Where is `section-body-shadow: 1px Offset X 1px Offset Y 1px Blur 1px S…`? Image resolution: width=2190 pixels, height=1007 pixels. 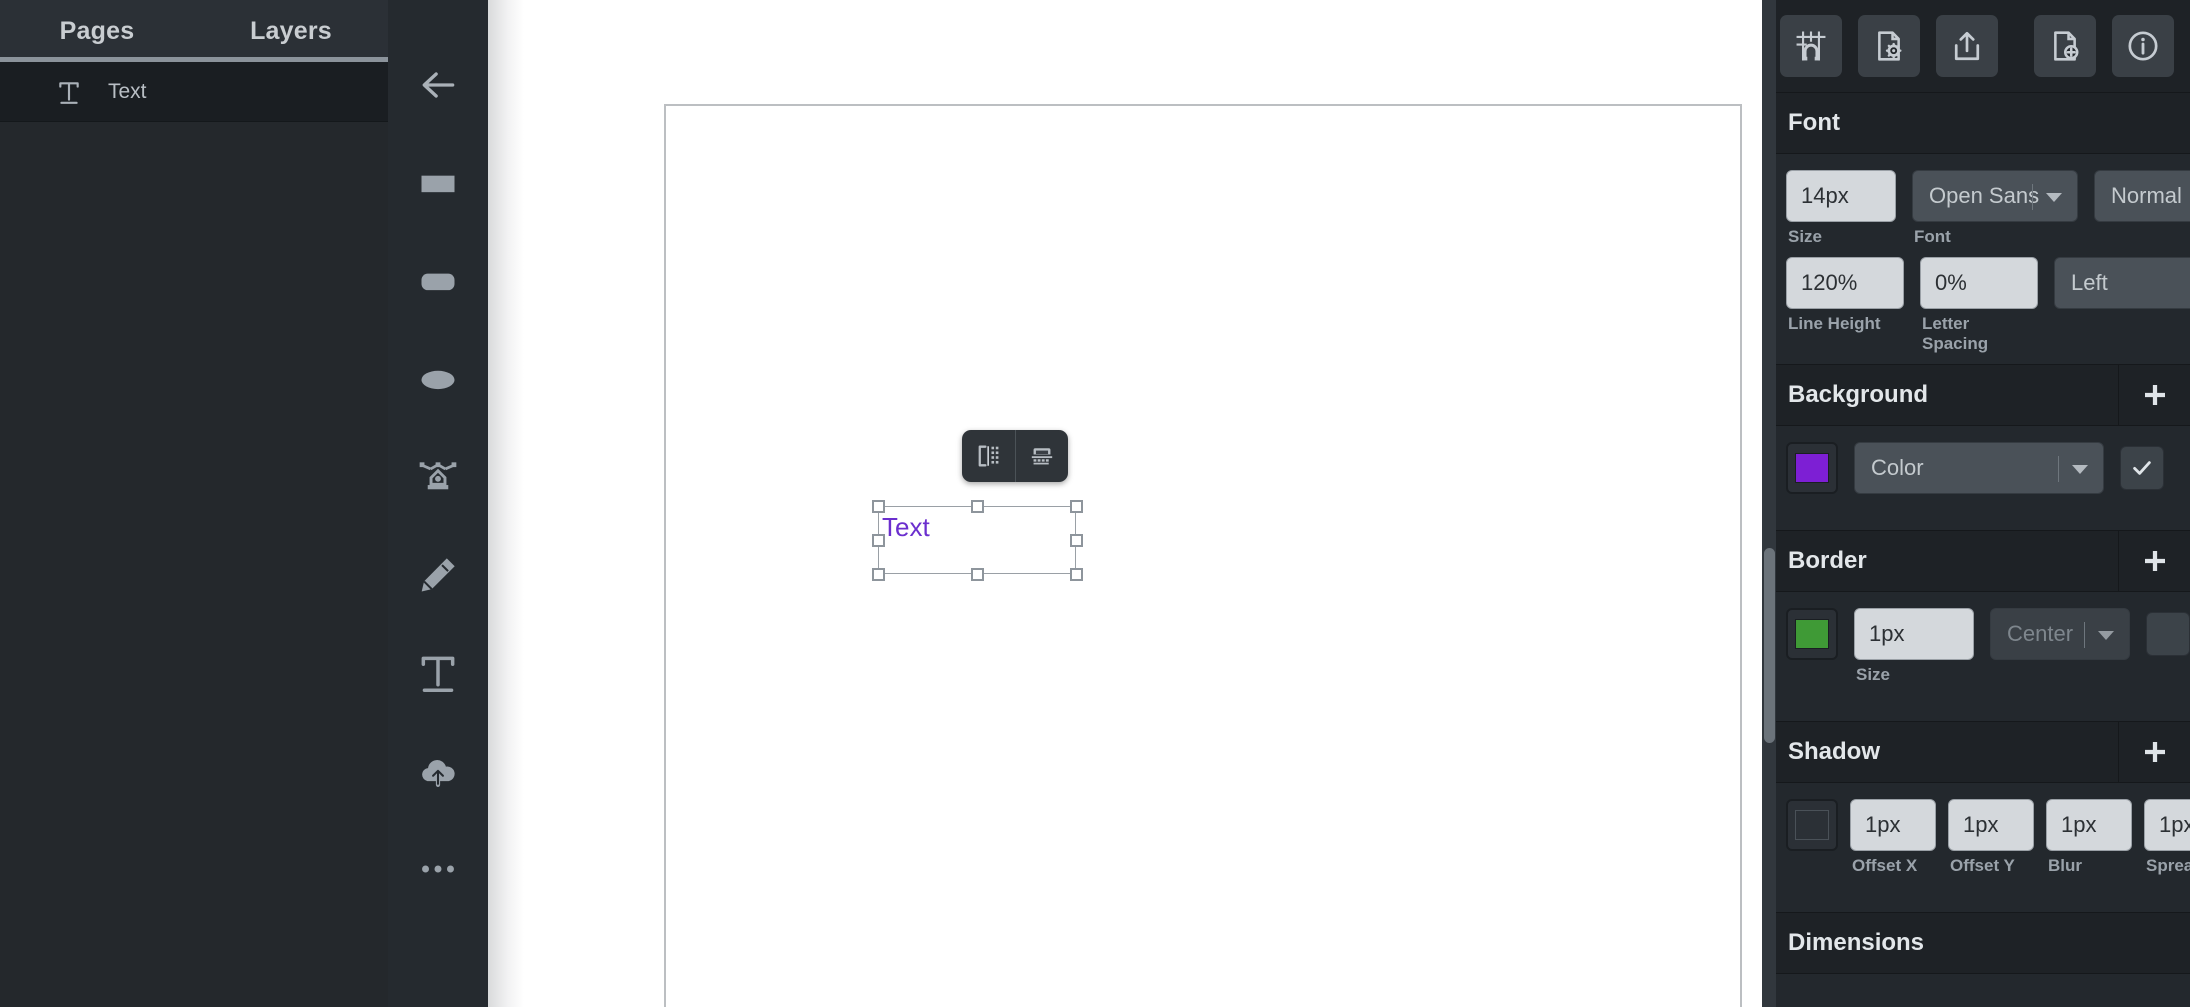
section-body-shadow: 1px Offset X 1px Offset Y 1px Blur 1px S… is located at coordinates (1977, 834).